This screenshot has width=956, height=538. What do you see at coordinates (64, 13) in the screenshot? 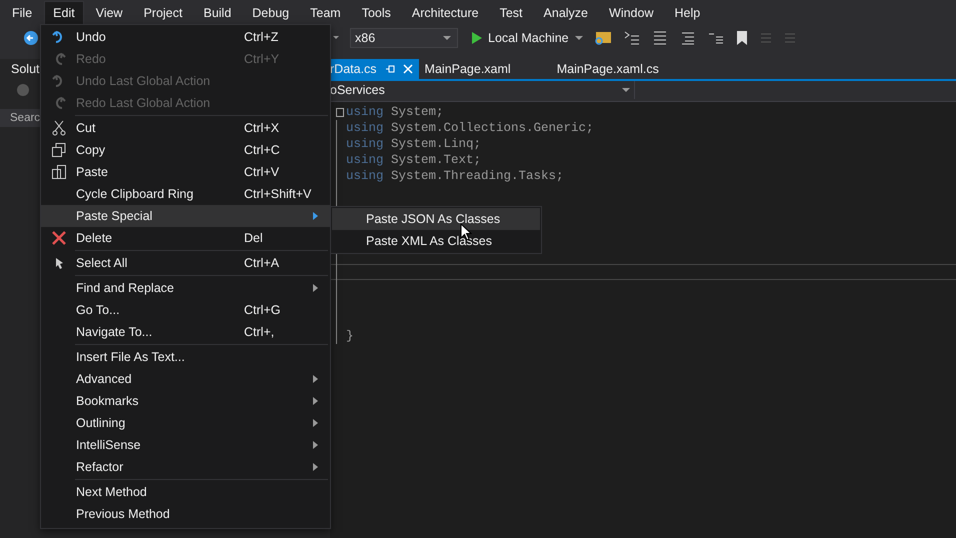
I see `menu-bar-item: Edit` at bounding box center [64, 13].